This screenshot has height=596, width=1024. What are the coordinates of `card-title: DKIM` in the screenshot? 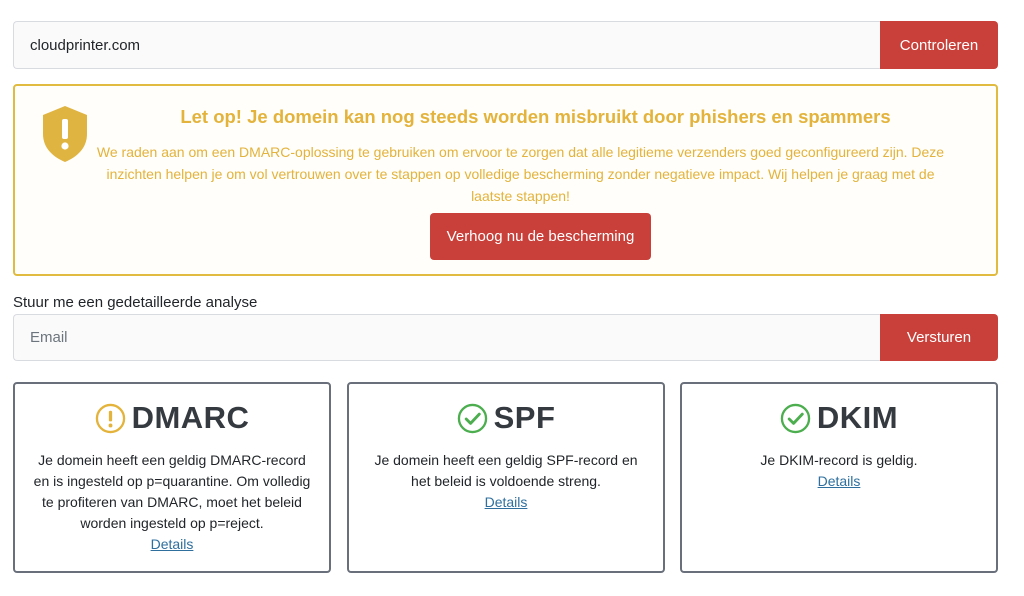 It's located at (857, 417).